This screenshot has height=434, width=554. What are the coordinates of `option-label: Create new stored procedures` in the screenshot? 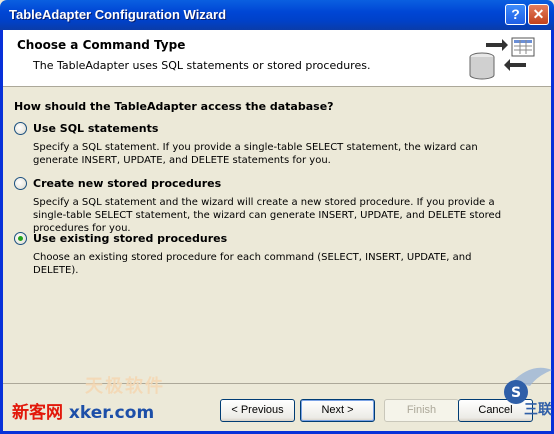 It's located at (127, 183).